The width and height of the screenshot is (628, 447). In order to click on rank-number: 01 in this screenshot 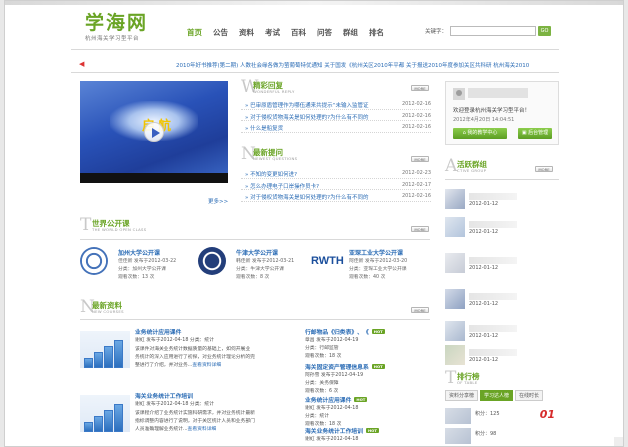, I will do `click(547, 414)`.